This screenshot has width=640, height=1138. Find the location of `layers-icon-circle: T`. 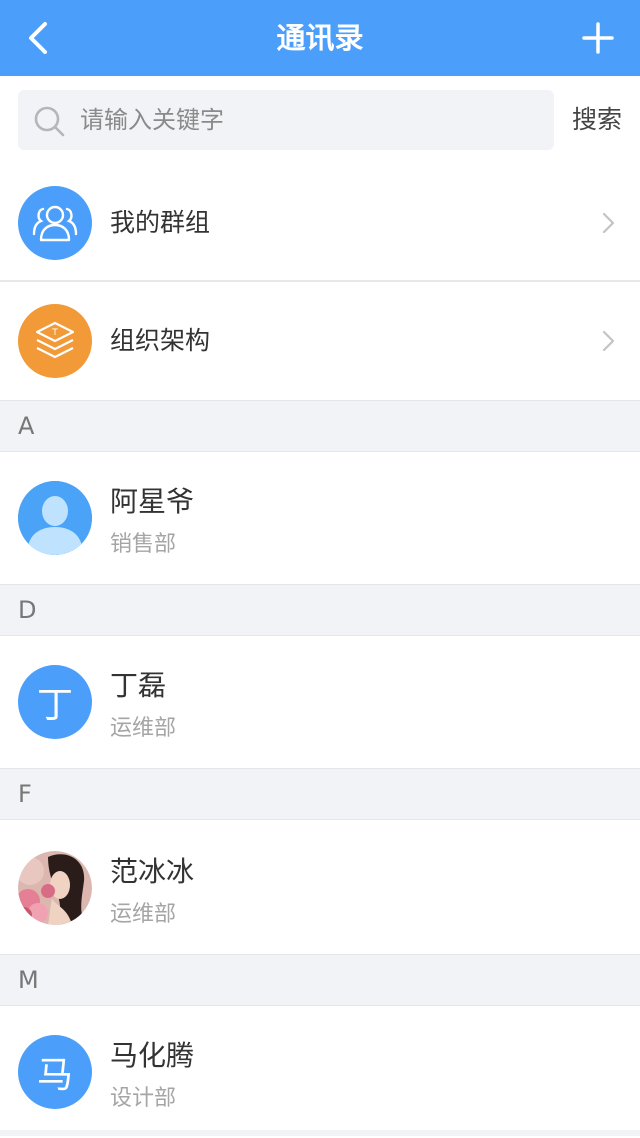

layers-icon-circle: T is located at coordinates (55, 341).